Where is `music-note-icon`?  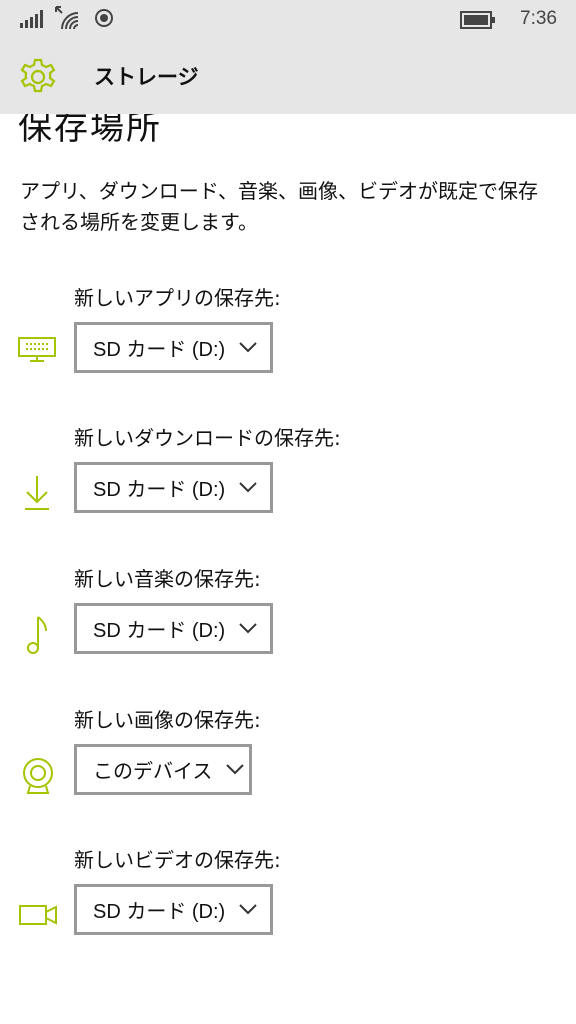 music-note-icon is located at coordinates (38, 635).